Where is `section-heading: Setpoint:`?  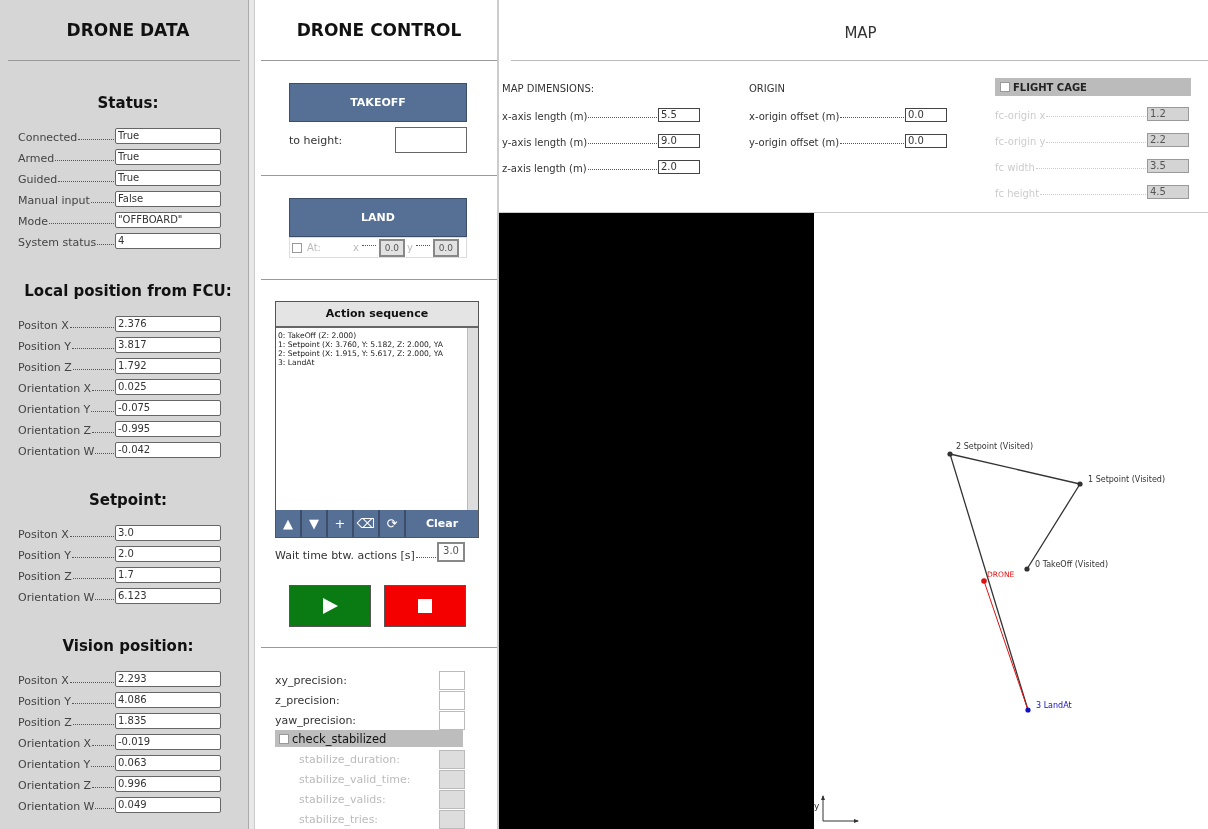
section-heading: Setpoint: is located at coordinates (128, 500).